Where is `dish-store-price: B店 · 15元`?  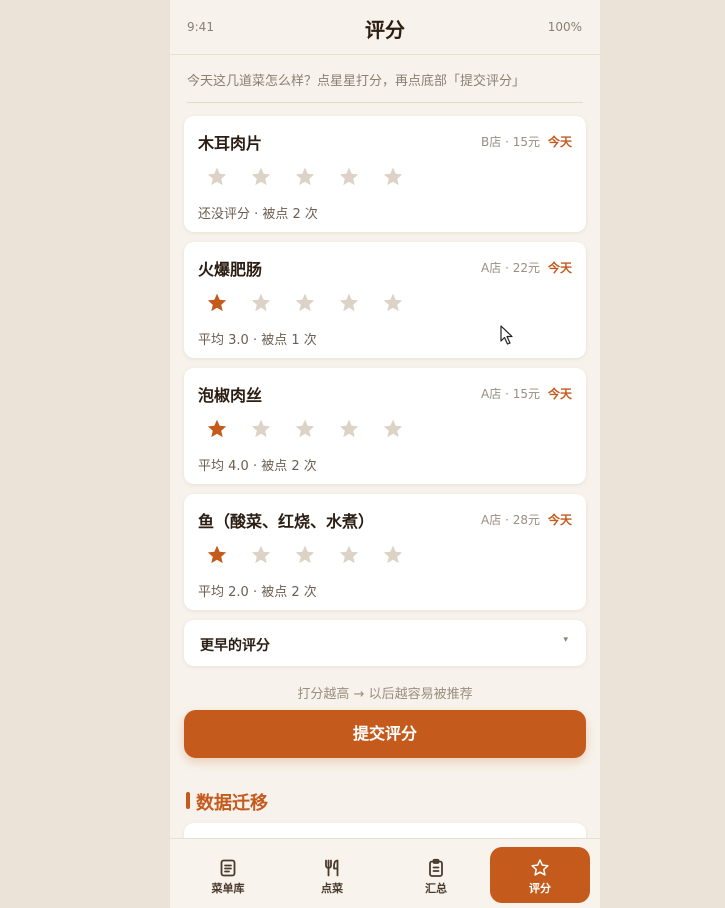
dish-store-price: B店 · 15元 is located at coordinates (510, 142).